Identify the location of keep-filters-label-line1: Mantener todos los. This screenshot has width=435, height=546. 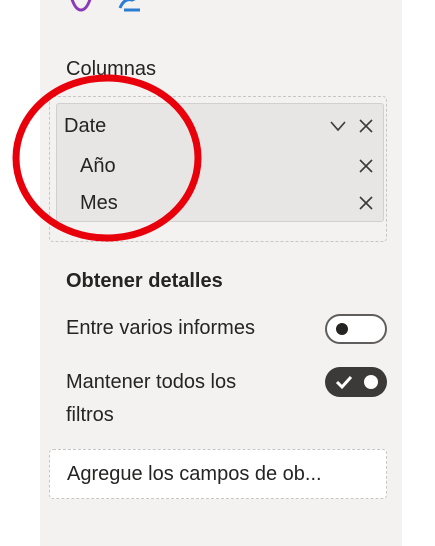
(151, 382).